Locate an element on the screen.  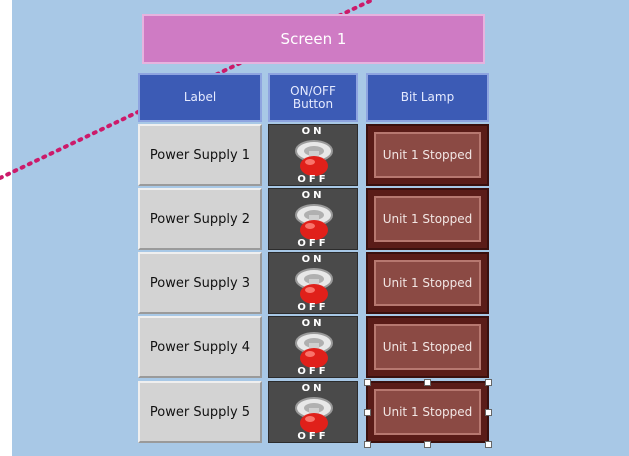
header-label: Label is located at coordinates (200, 97).